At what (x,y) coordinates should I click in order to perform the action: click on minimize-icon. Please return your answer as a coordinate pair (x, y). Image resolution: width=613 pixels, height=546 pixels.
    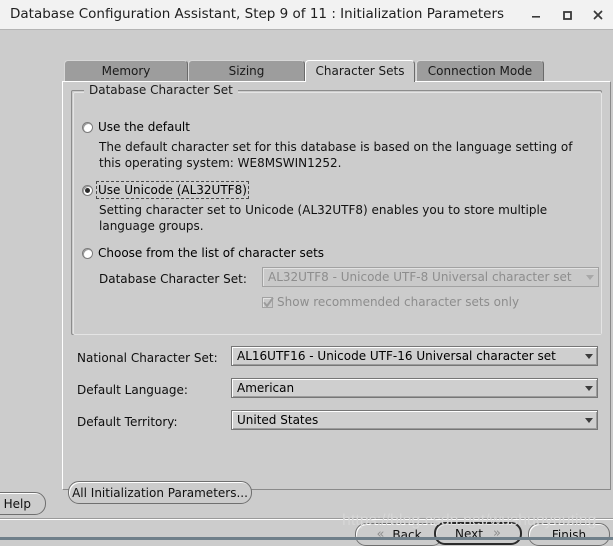
    Looking at the image, I should click on (536, 16).